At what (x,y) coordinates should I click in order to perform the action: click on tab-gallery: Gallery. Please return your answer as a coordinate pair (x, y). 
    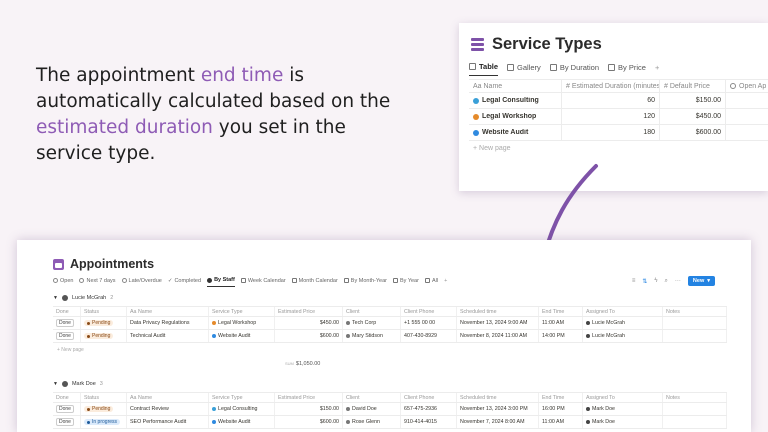
    Looking at the image, I should click on (524, 69).